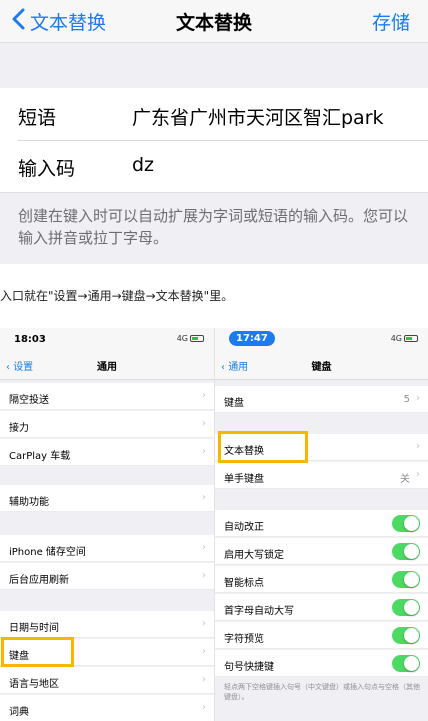 The height and width of the screenshot is (721, 428). Describe the element at coordinates (321, 635) in the screenshot. I see `toggle-row-character-preview: 字符预览` at that location.